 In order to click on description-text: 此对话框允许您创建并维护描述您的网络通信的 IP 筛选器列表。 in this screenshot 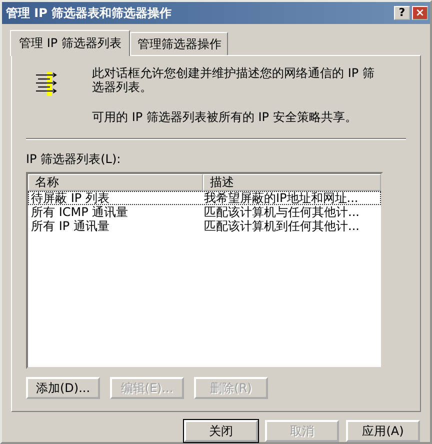, I will do `click(234, 80)`.